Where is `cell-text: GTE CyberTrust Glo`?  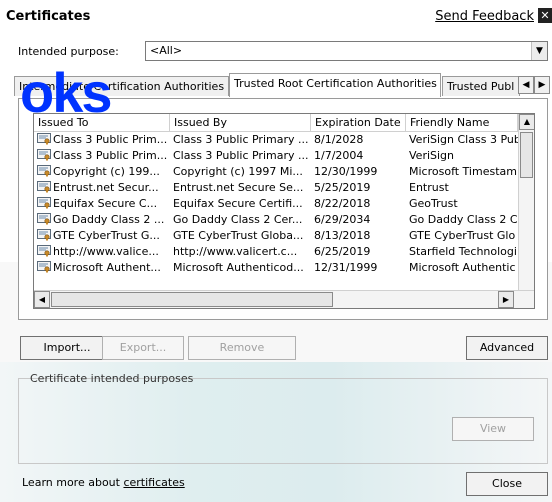
cell-text: GTE CyberTrust Glo is located at coordinates (462, 235).